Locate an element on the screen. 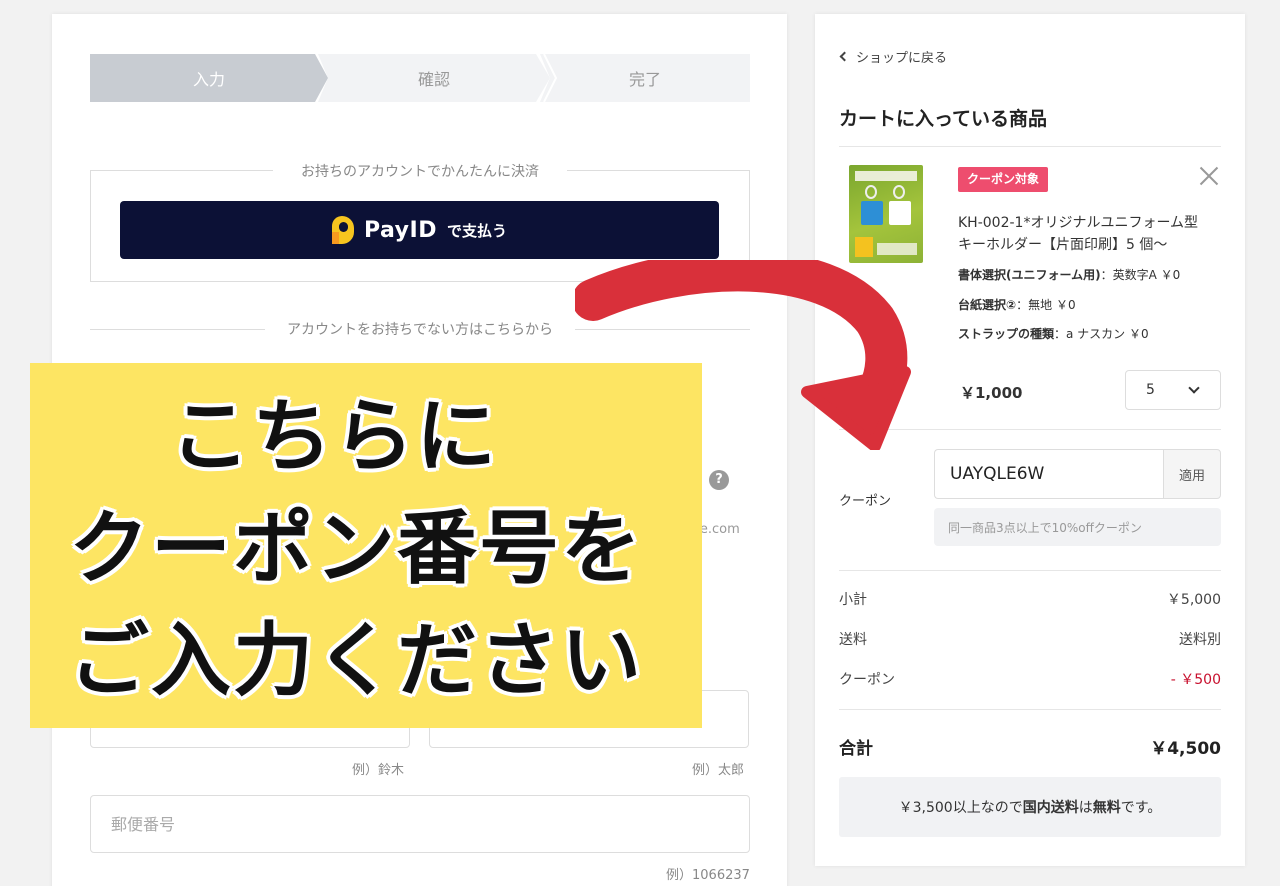 This screenshot has width=1280, height=886. last-name-hint: 例）鈴木 is located at coordinates (378, 770).